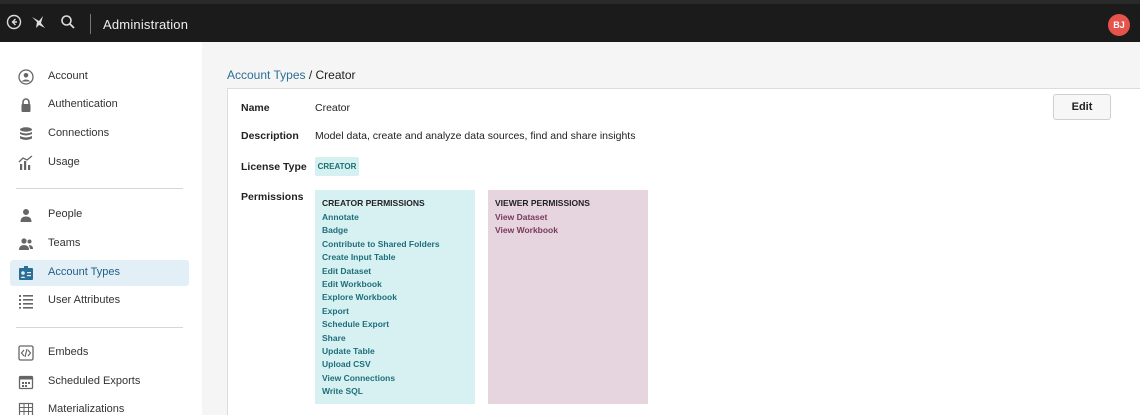  What do you see at coordinates (526, 230) in the screenshot?
I see `permission-item: View Workbook` at bounding box center [526, 230].